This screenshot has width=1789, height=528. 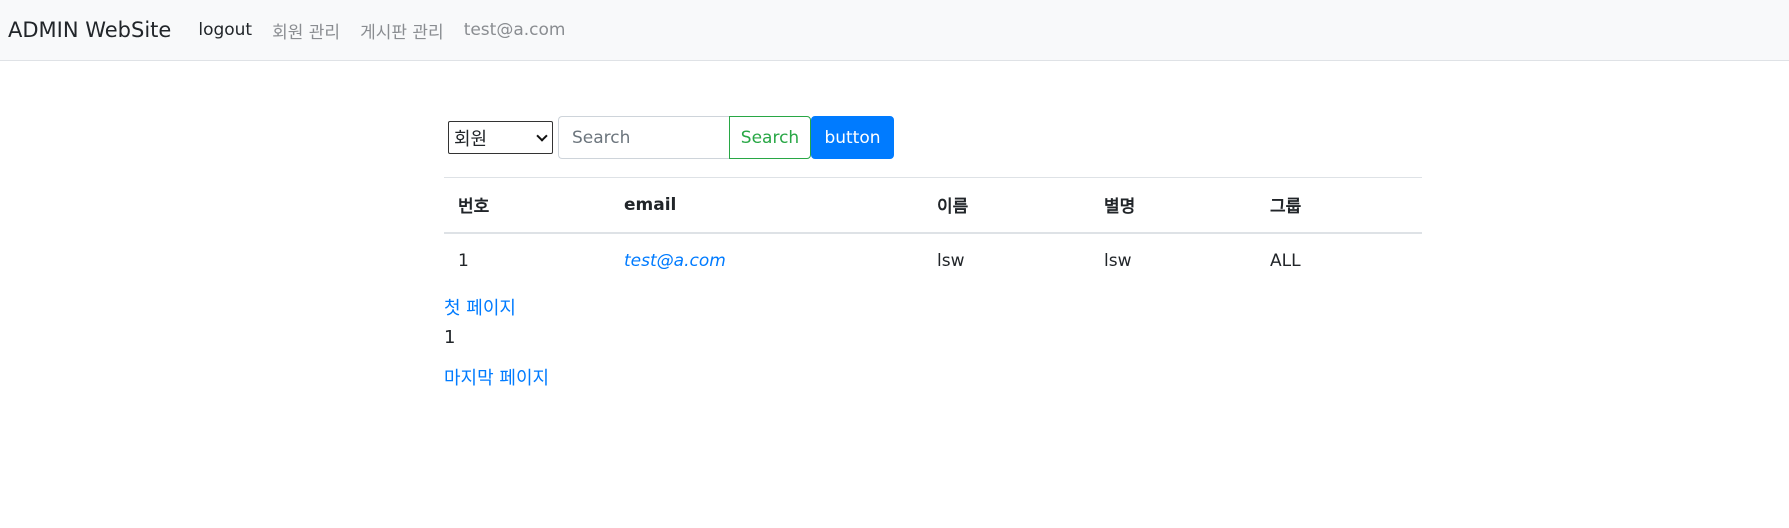 What do you see at coordinates (770, 137) in the screenshot?
I see `search-button: Search` at bounding box center [770, 137].